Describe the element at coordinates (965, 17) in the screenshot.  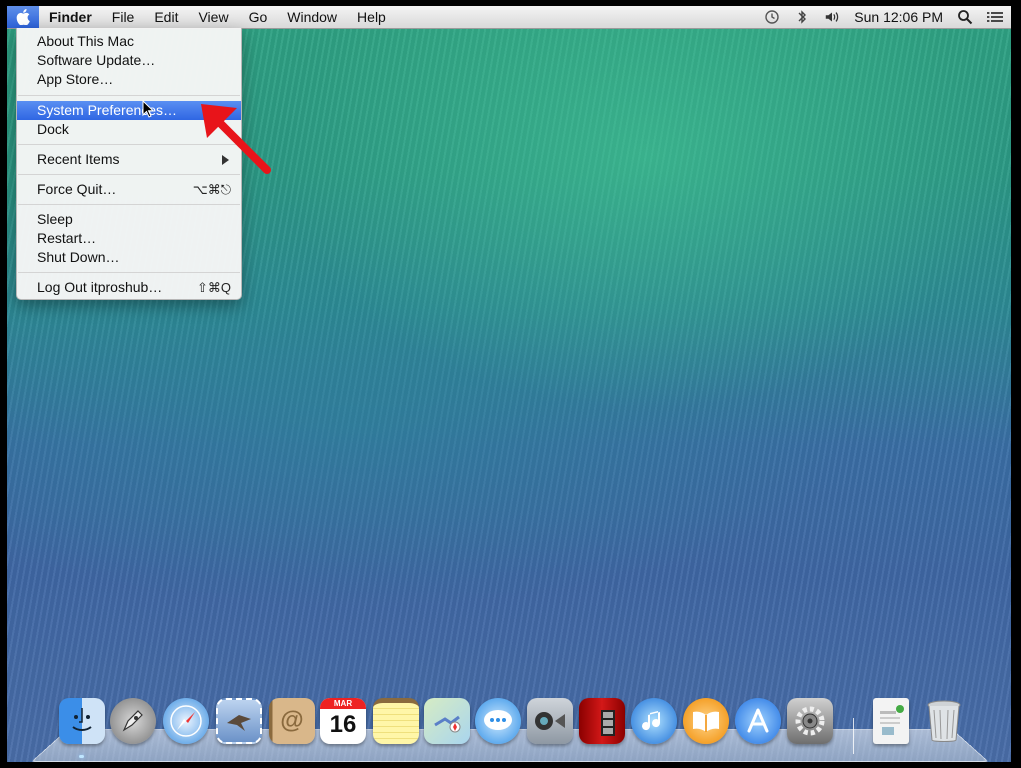
I see `spotlight-search-icon` at that location.